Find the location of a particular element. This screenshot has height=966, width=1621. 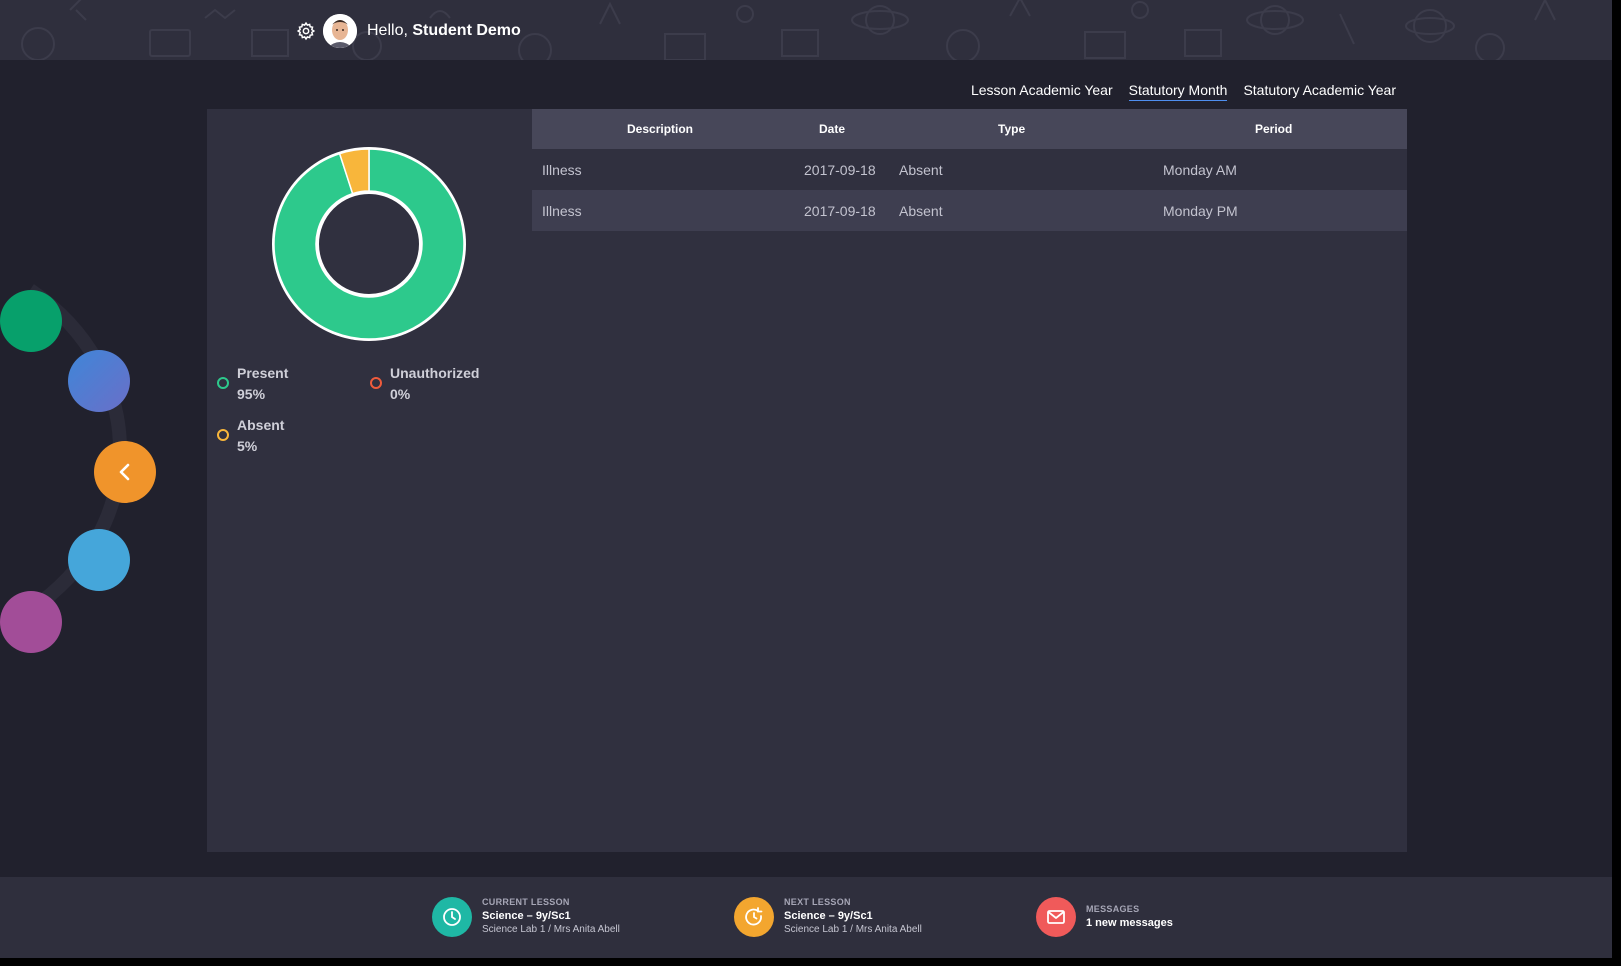

legend-absent-dot-icon is located at coordinates (223, 435).